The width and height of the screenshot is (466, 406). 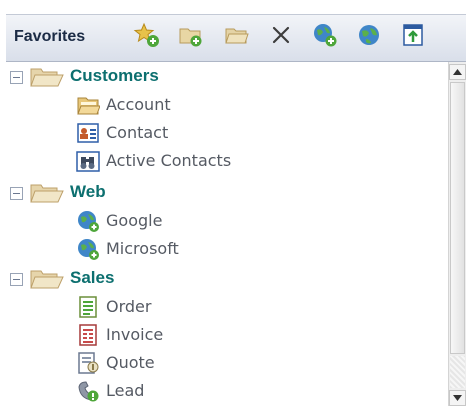 What do you see at coordinates (221, 391) in the screenshot?
I see `tree-item-lead: Lead` at bounding box center [221, 391].